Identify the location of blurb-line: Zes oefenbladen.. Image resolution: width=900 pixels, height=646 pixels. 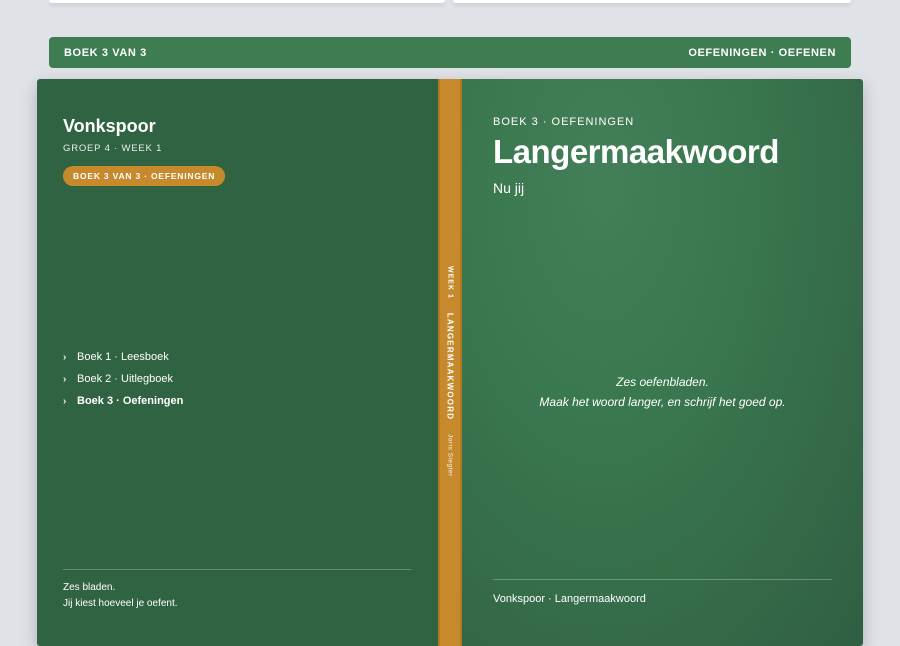
(662, 382).